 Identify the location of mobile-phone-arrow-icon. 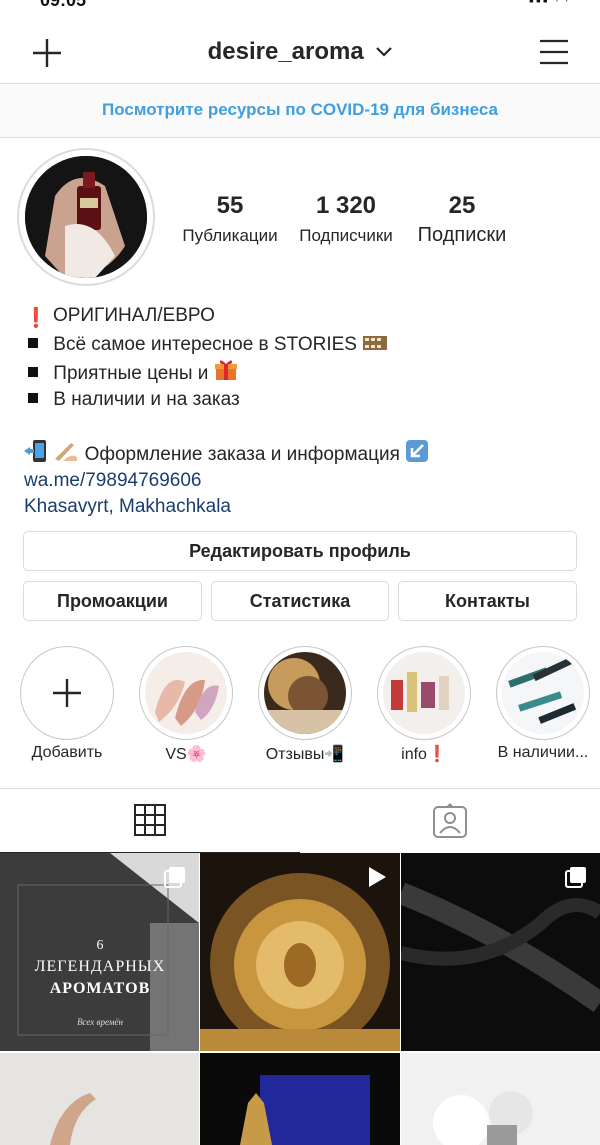
(35, 451).